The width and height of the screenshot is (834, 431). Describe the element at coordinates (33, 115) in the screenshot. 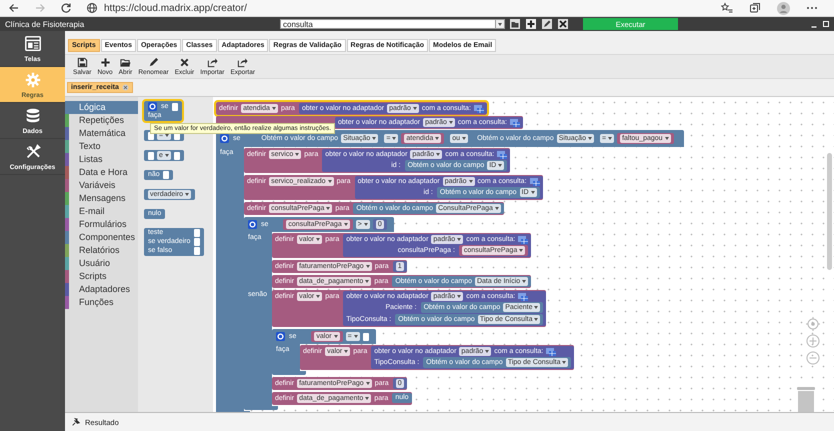

I see `database-icon` at that location.